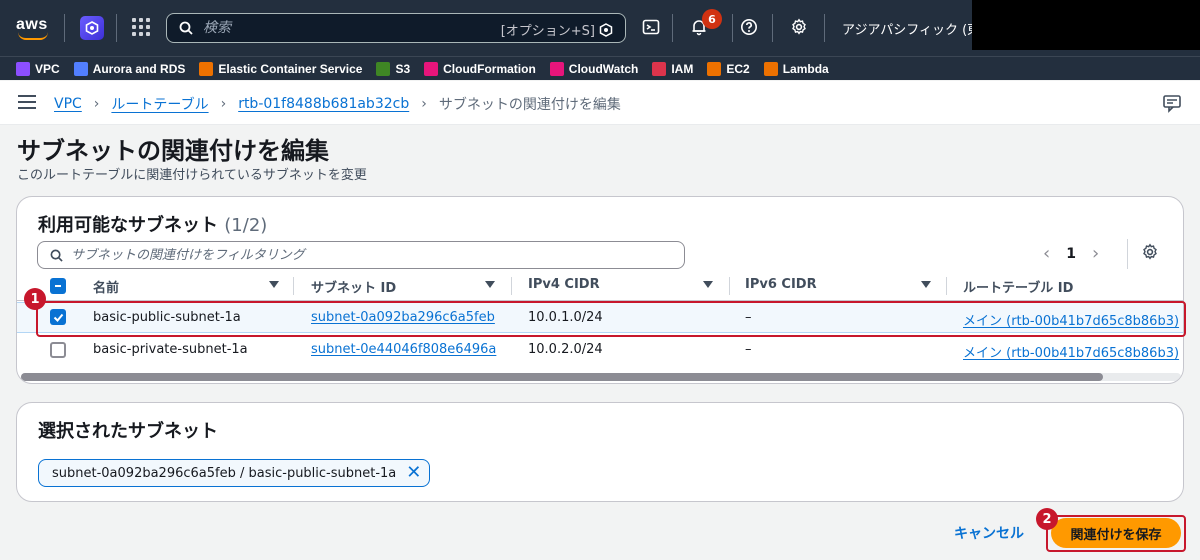  I want to click on help-icon, so click(749, 27).